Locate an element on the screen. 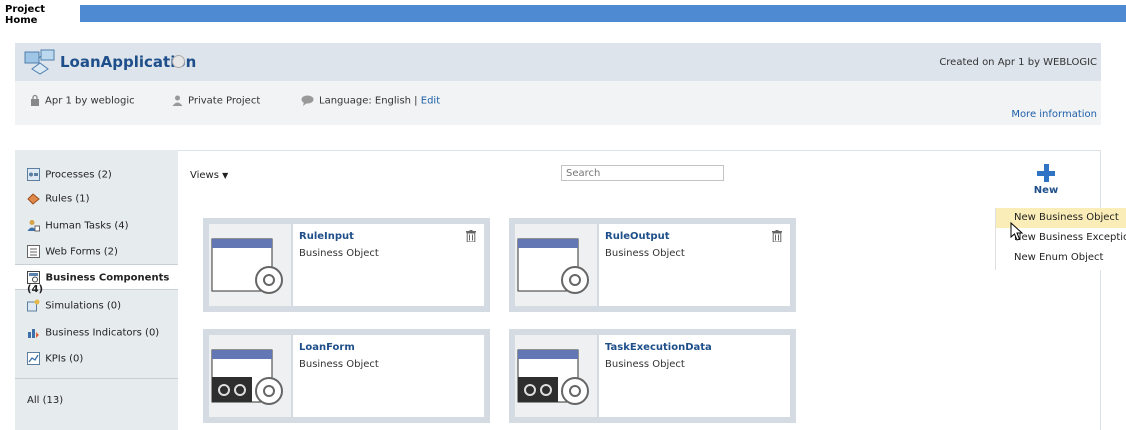 This screenshot has height=430, width=1126. sidebar-item-label: Business Components (4) is located at coordinates (98, 284).